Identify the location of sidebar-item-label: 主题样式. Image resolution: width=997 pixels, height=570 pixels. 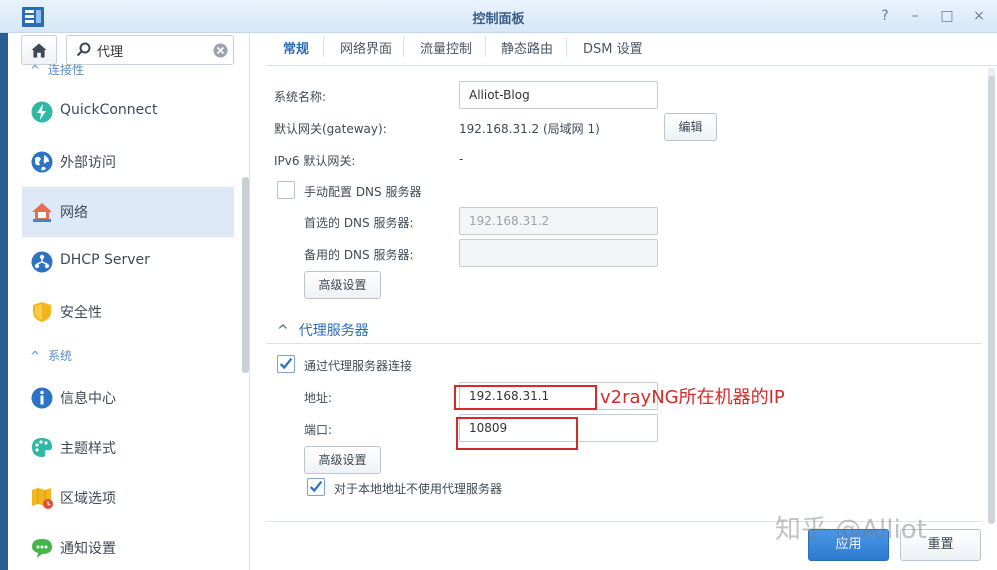
(88, 449).